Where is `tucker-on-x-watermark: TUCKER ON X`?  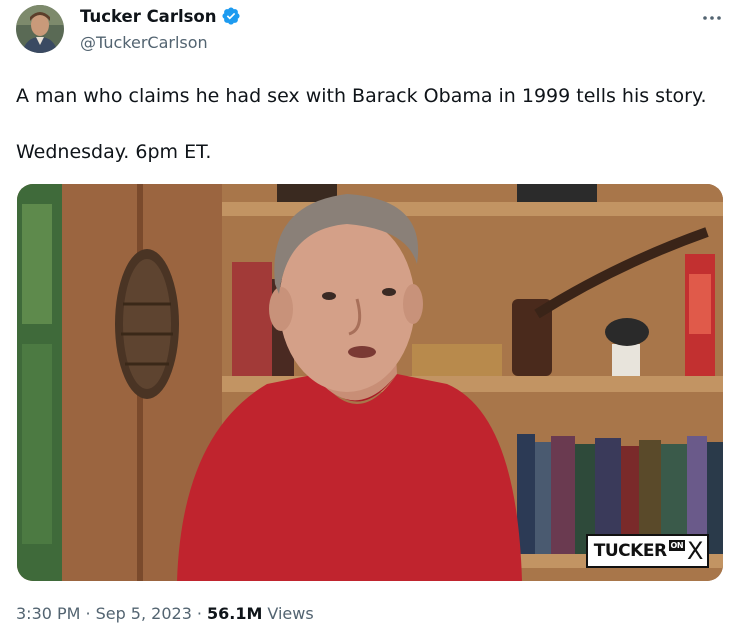 tucker-on-x-watermark: TUCKER ON X is located at coordinates (647, 551).